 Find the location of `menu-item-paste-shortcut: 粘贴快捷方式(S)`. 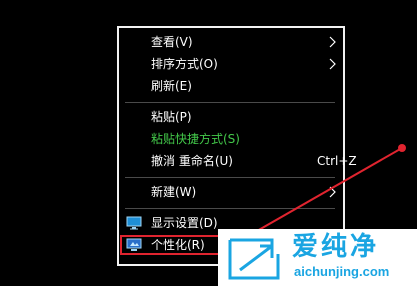

menu-item-paste-shortcut: 粘贴快捷方式(S) is located at coordinates (231, 139).